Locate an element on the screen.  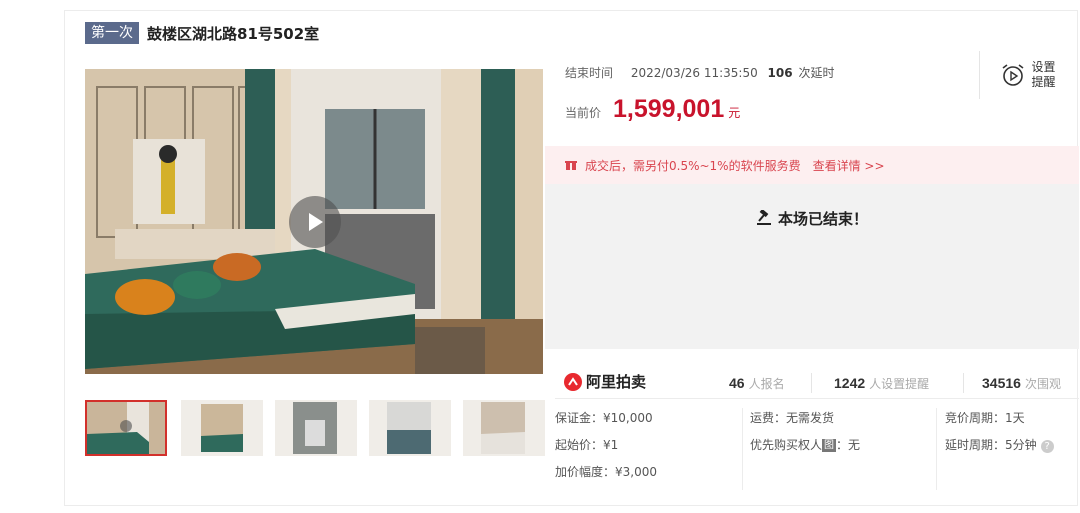
view-stat: 34516 次围观 is located at coordinates (1021, 383).